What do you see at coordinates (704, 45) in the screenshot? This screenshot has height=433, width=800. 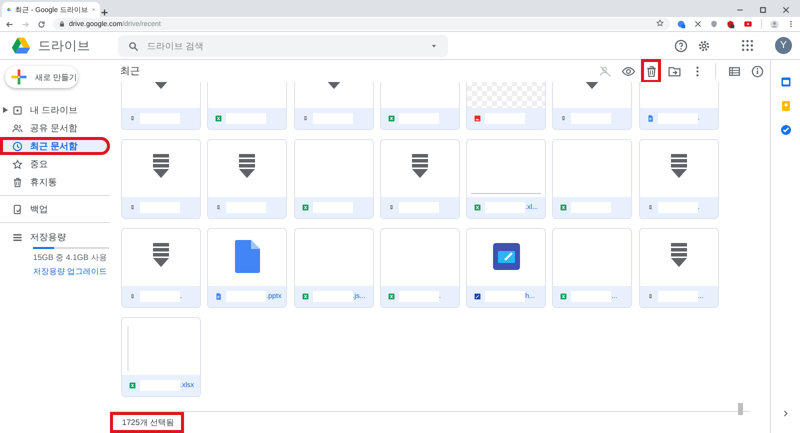 I see `settings-icon` at bounding box center [704, 45].